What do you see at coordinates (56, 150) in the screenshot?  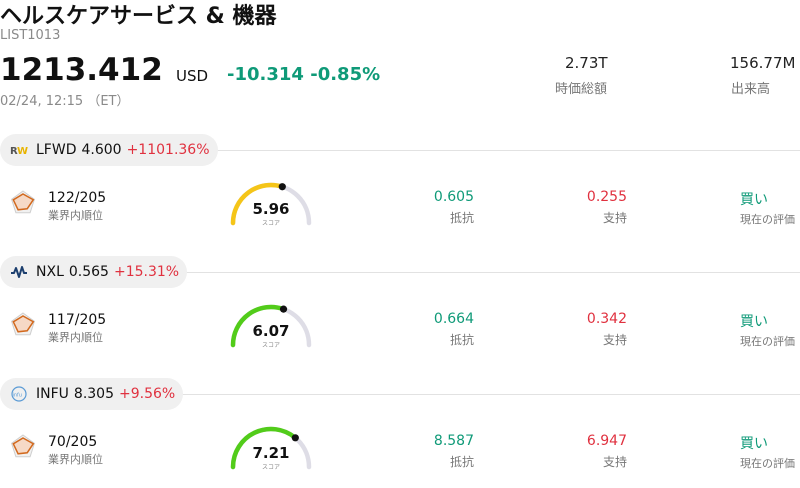 I see `stock-symbol: LFWD` at bounding box center [56, 150].